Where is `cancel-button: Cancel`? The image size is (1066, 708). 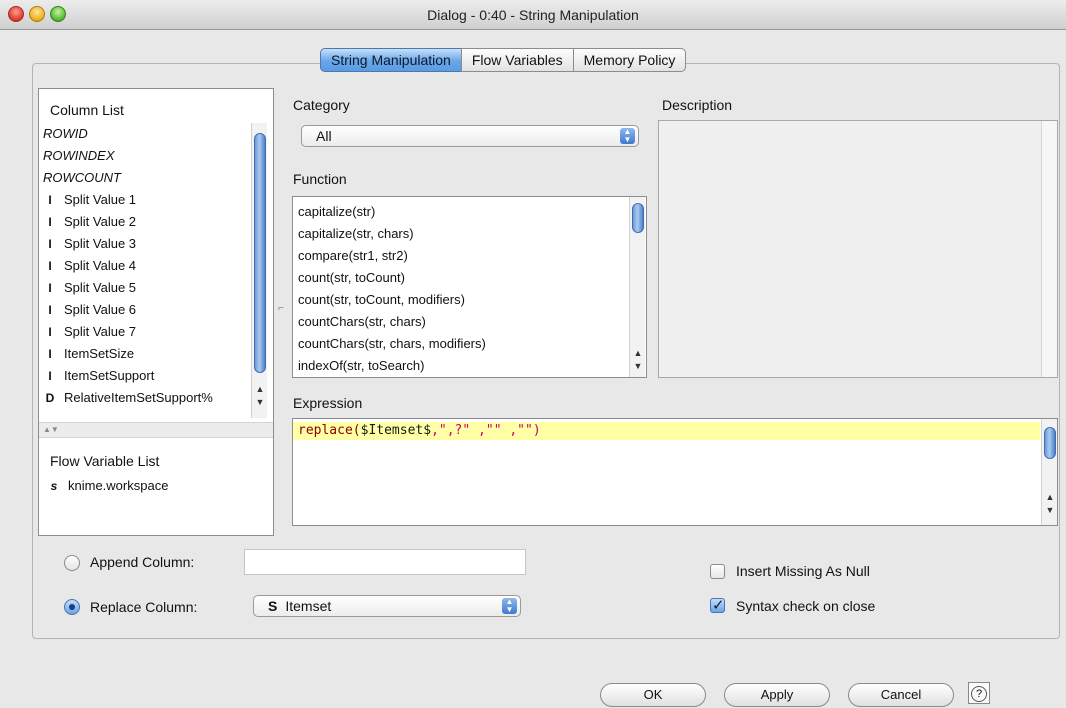
cancel-button: Cancel is located at coordinates (901, 695).